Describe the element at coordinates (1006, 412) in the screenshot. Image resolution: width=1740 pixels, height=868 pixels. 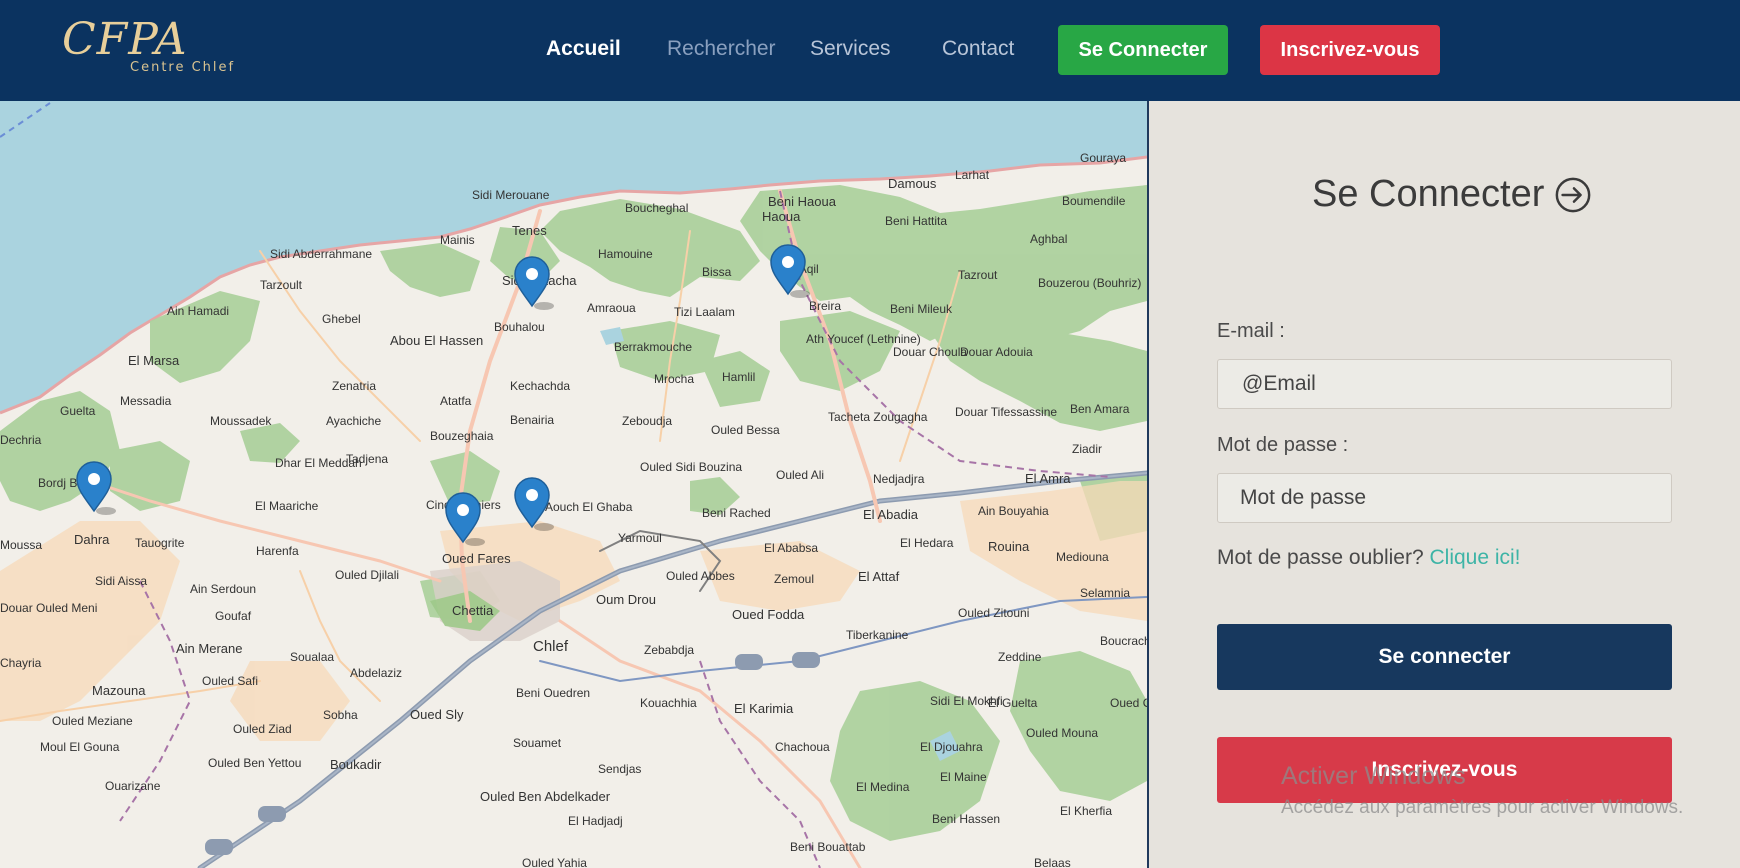
I see `svg-text: Douar Tifessassine` at that location.